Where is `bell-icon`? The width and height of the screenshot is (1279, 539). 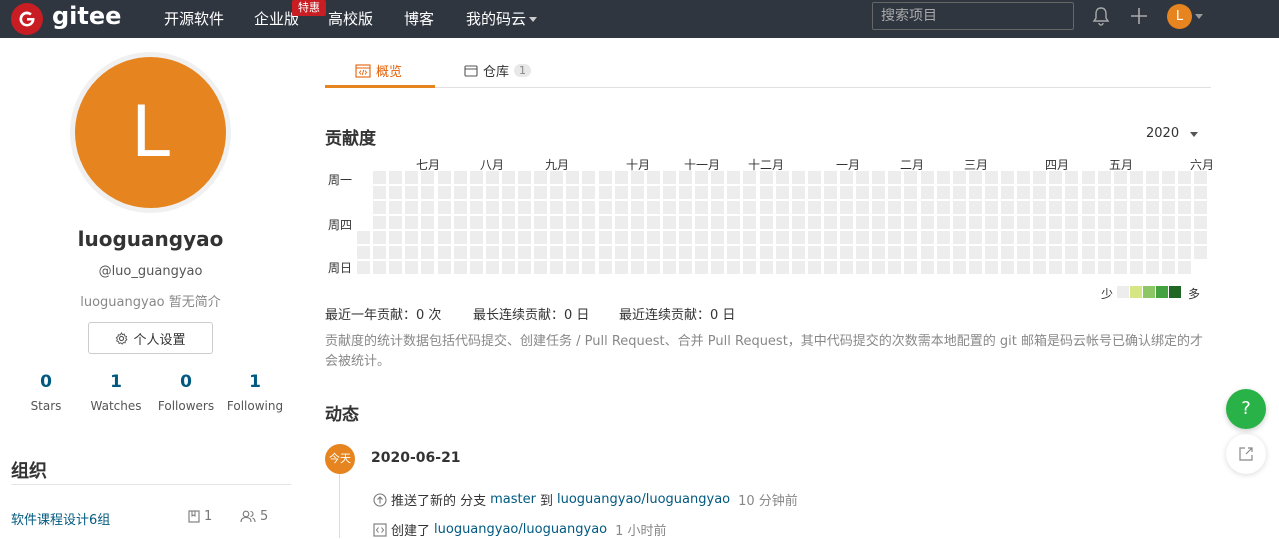
bell-icon is located at coordinates (1101, 18).